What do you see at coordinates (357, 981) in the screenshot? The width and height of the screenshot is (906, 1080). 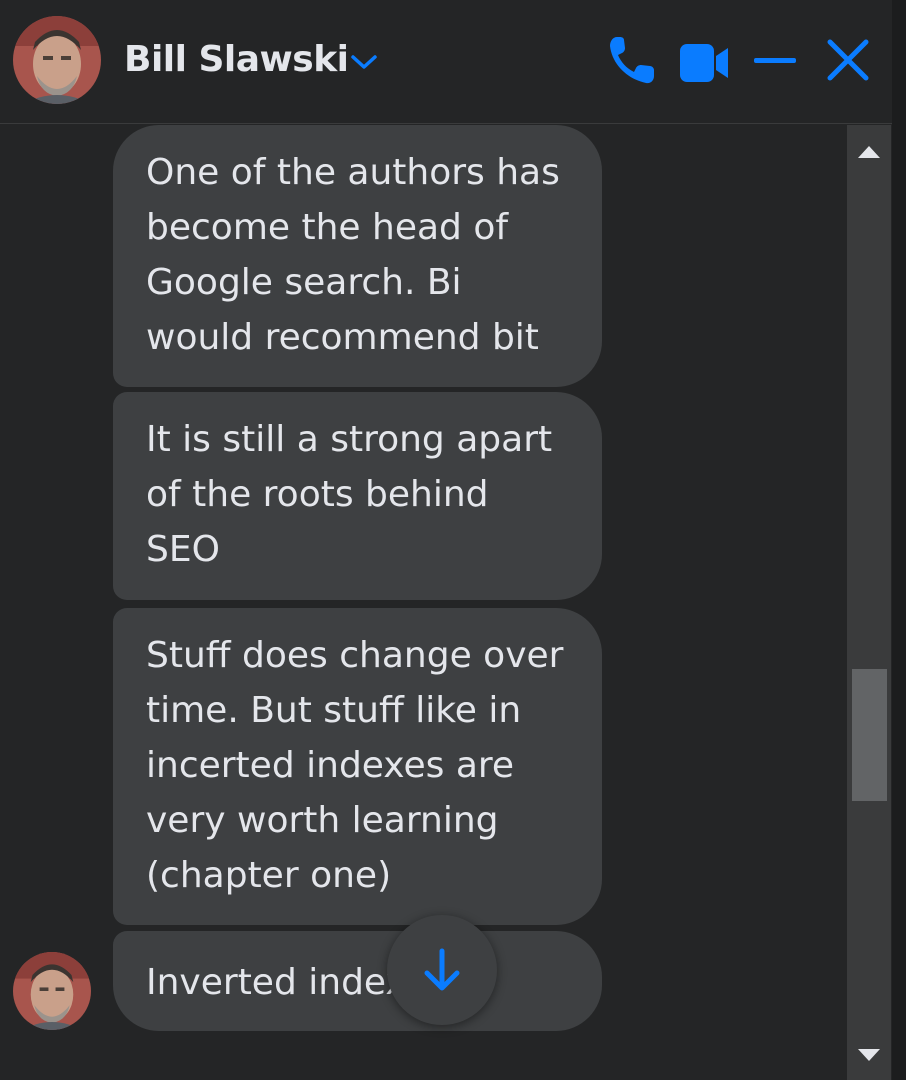 I see `message-bubble: Inverted index` at bounding box center [357, 981].